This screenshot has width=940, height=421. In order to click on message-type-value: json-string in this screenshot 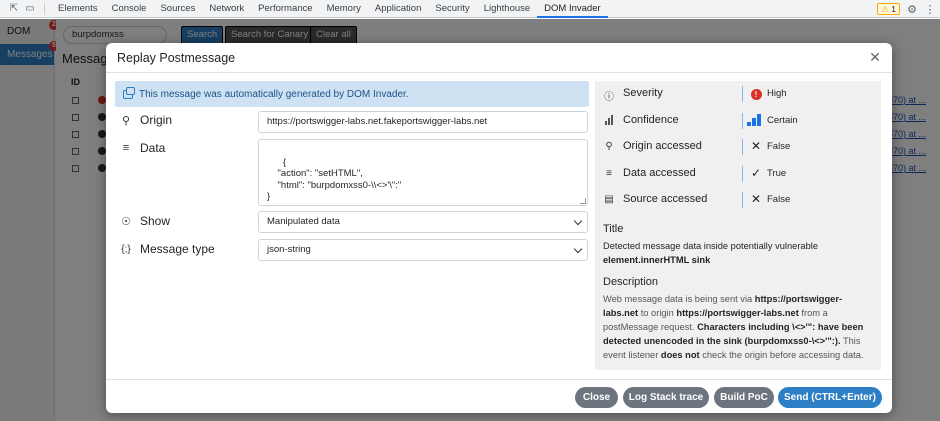, I will do `click(289, 249)`.